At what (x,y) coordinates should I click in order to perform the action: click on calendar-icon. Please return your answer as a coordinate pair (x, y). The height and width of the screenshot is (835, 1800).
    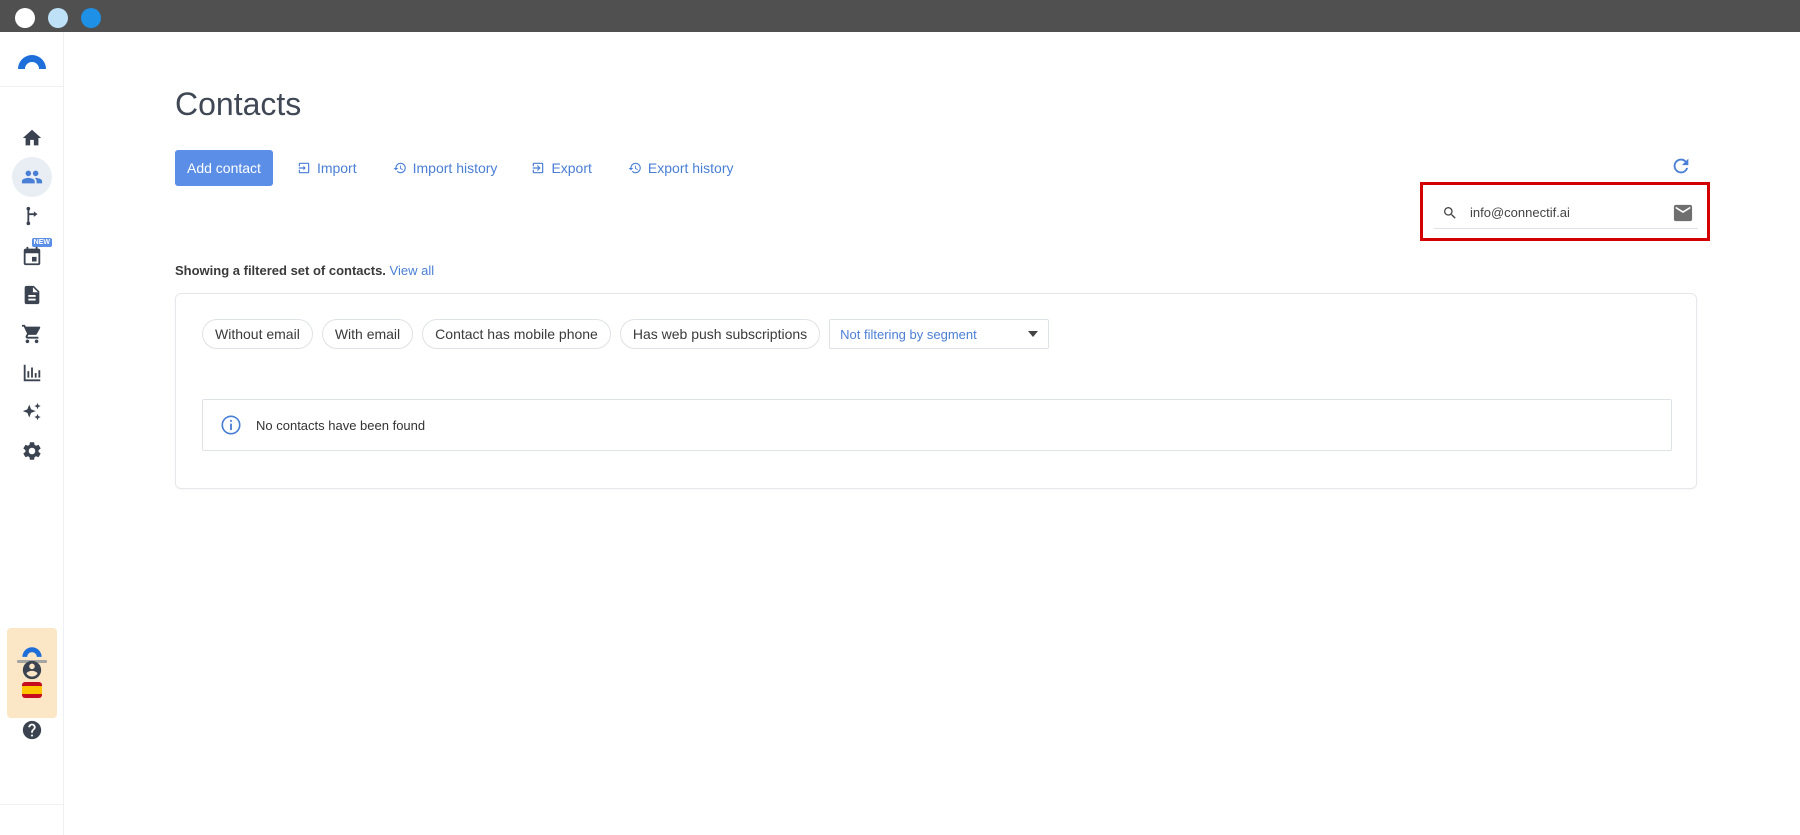
    Looking at the image, I should click on (32, 256).